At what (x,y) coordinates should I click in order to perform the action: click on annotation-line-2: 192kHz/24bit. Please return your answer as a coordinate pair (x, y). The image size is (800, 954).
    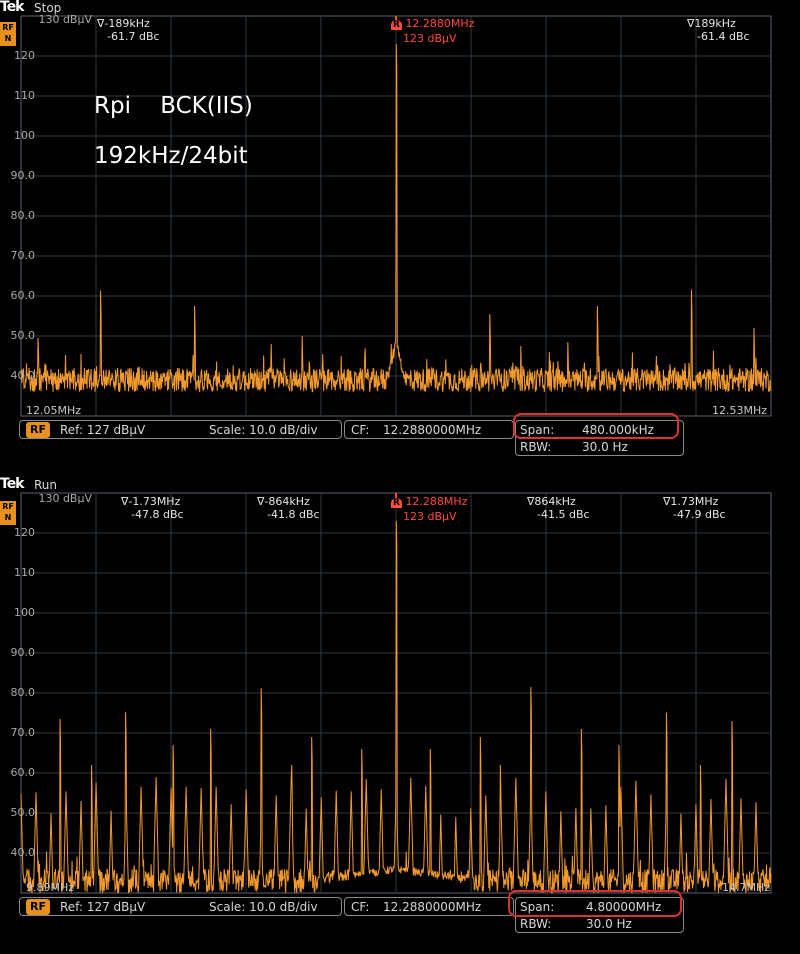
    Looking at the image, I should click on (171, 156).